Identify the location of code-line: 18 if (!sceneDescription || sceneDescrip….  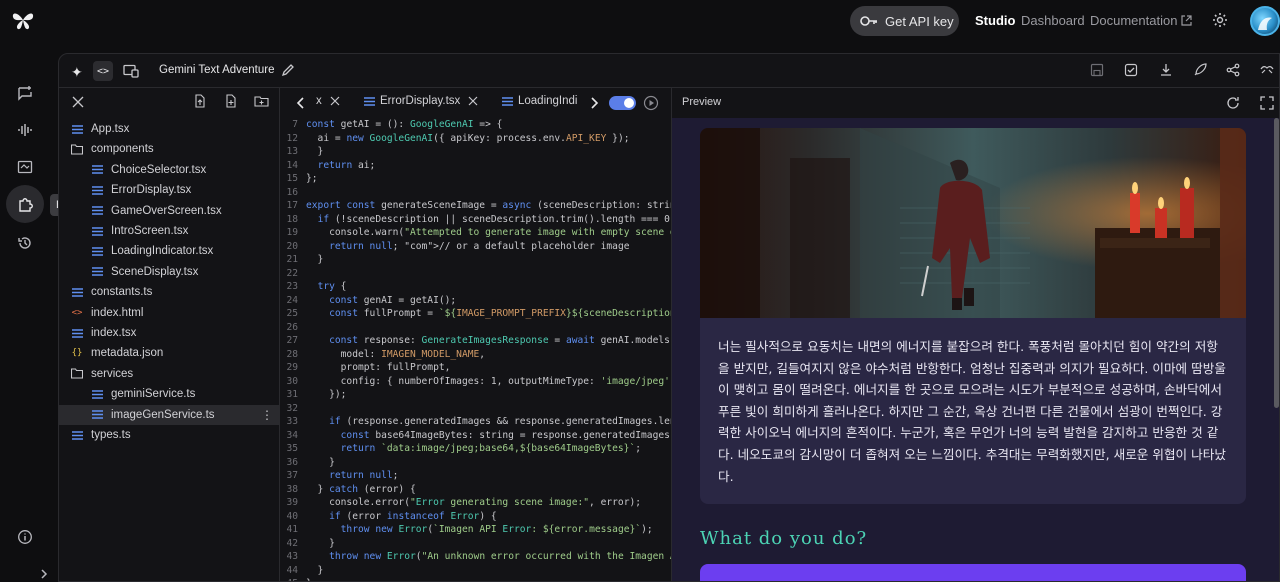
(475, 220).